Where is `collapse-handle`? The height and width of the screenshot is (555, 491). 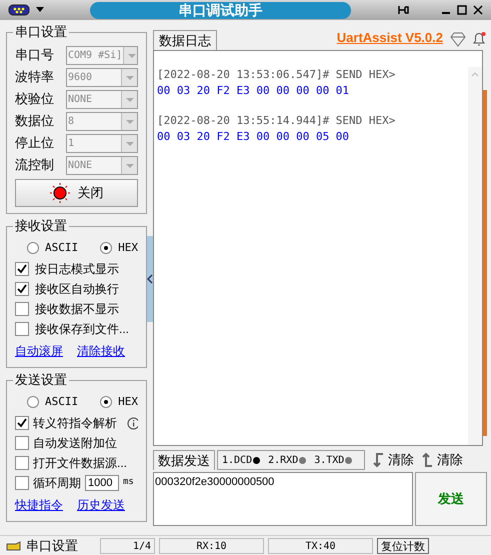 collapse-handle is located at coordinates (150, 279).